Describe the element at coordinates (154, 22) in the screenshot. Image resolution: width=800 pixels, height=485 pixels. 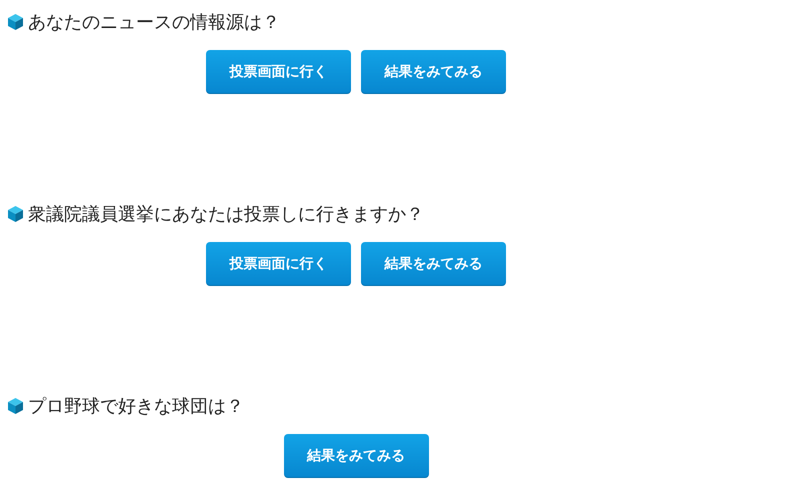
I see `question-text: あなたのニュースの情報源は？` at that location.